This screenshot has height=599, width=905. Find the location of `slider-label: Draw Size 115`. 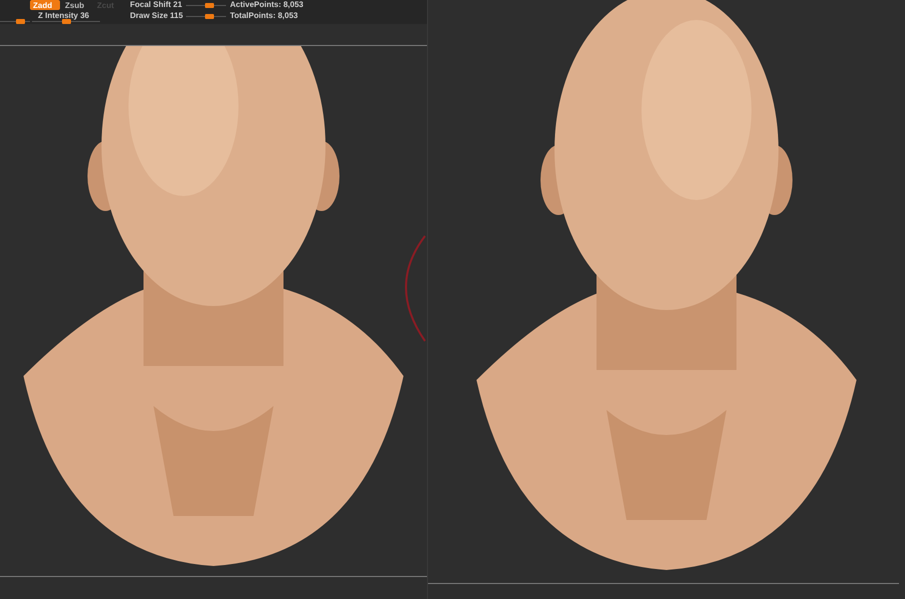

slider-label: Draw Size 115 is located at coordinates (156, 16).